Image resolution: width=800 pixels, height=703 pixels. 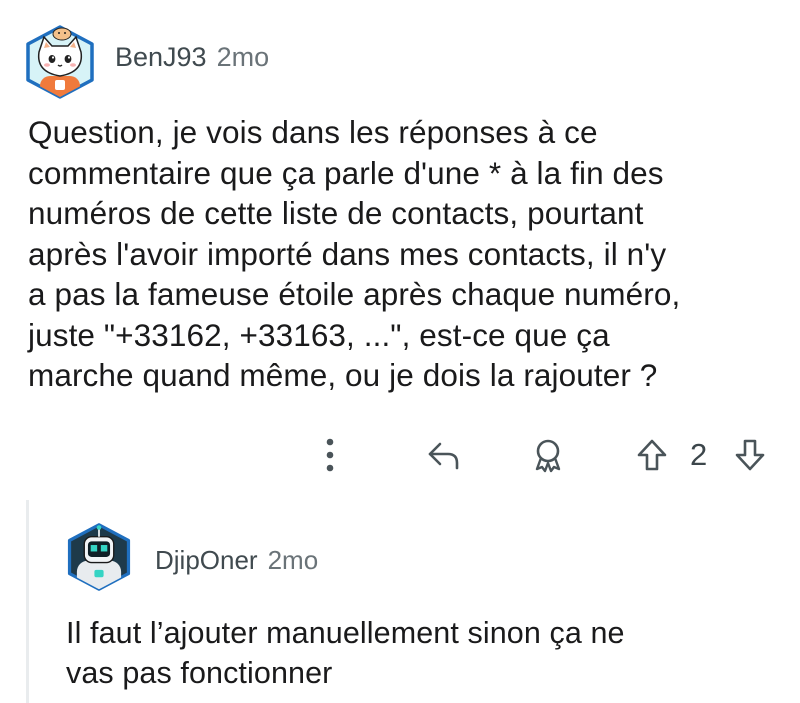 I want to click on reply-button, so click(x=444, y=455).